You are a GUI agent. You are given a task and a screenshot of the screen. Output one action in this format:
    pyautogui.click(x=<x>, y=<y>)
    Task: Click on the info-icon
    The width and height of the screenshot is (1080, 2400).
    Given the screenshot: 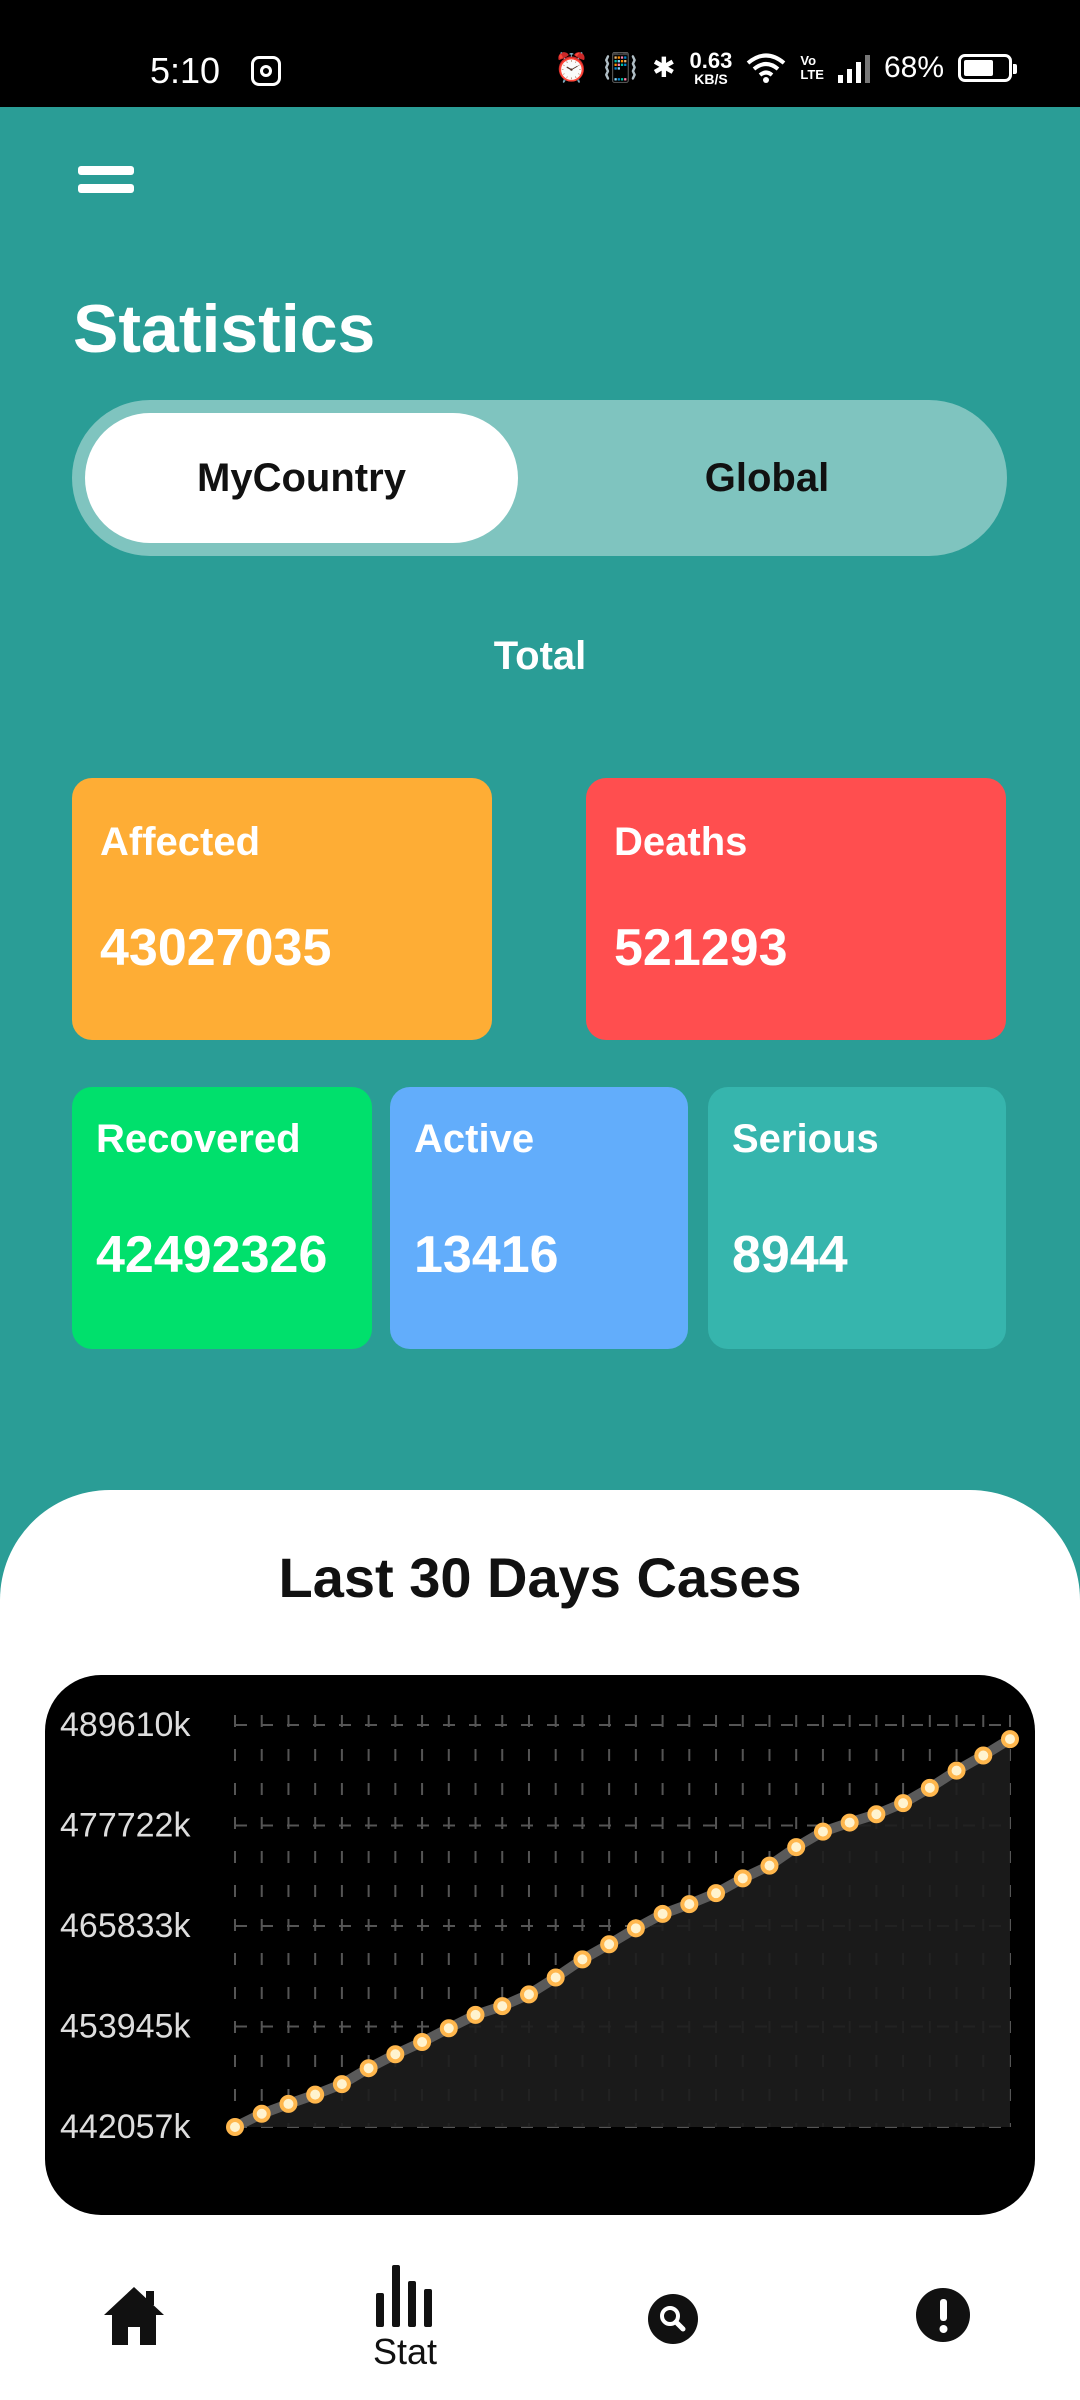 What is the action you would take?
    pyautogui.click(x=943, y=2315)
    